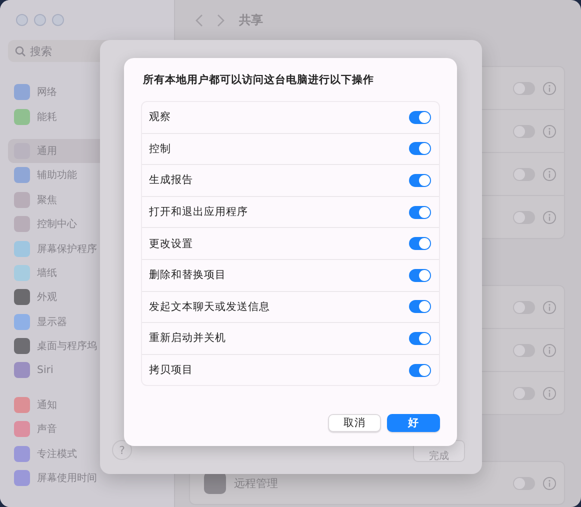  I want to click on sidebar-item: 声音, so click(87, 429).